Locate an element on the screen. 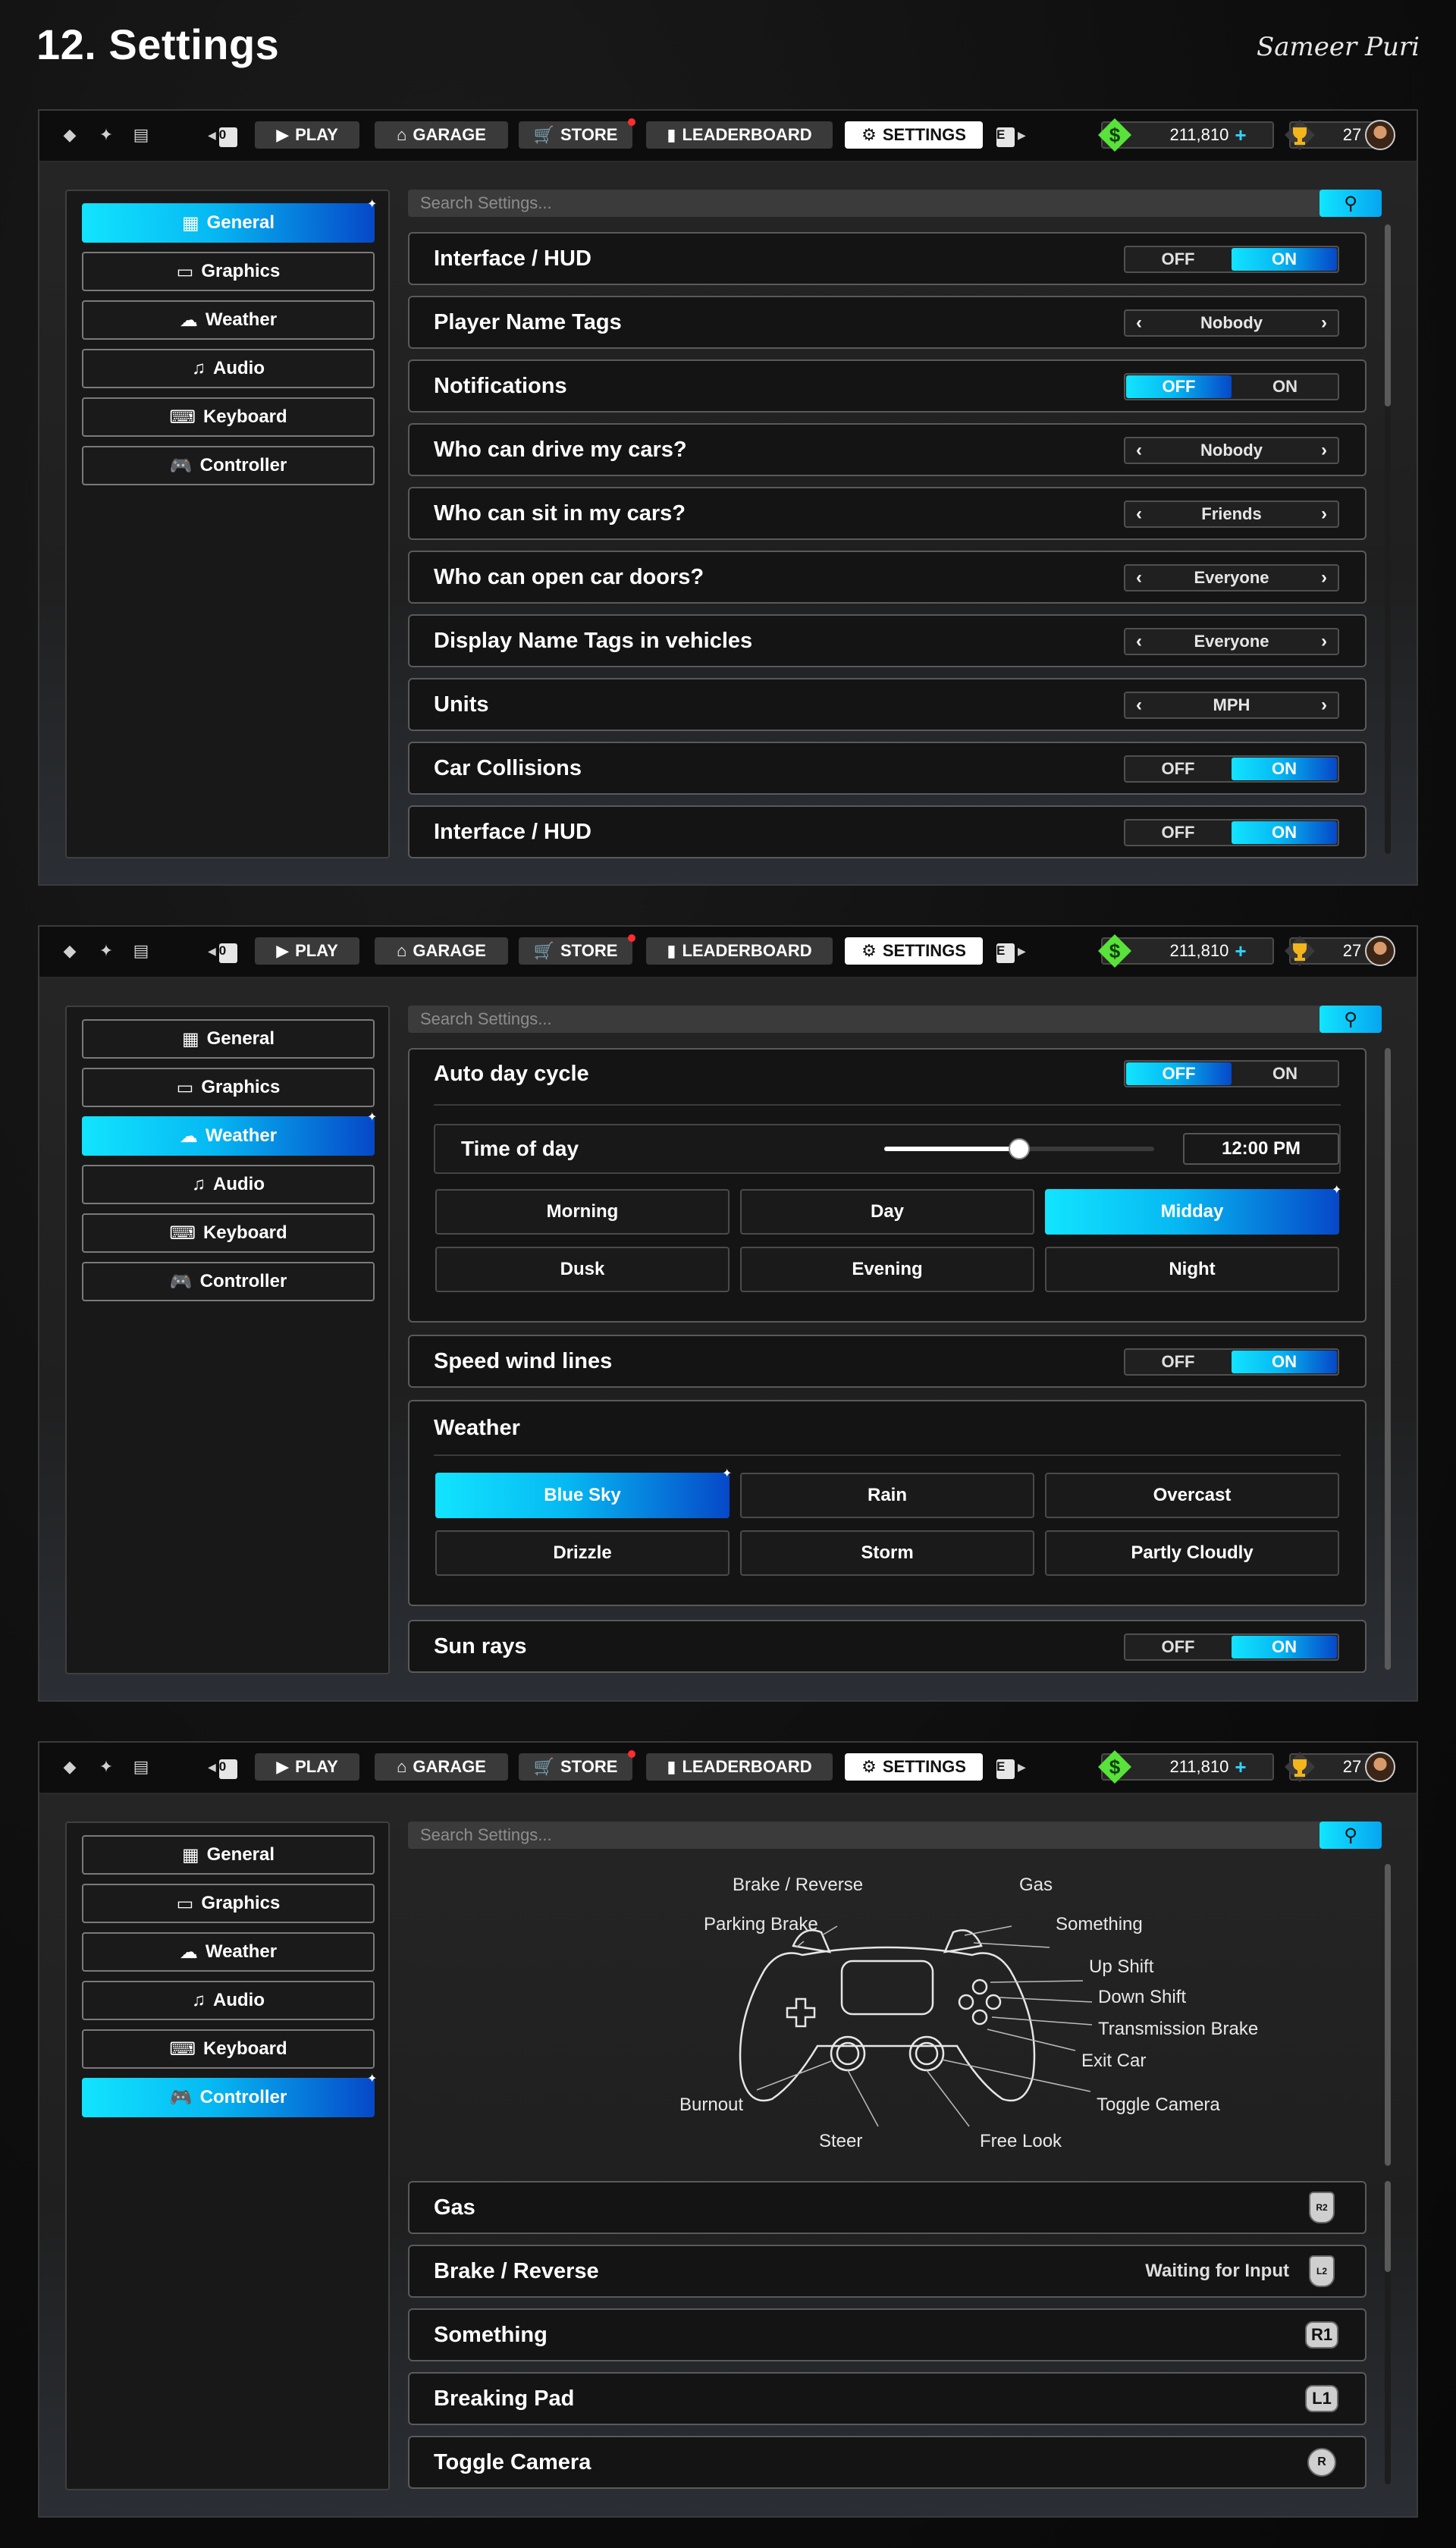 The height and width of the screenshot is (2548, 1456). slider-knob is located at coordinates (1019, 1148).